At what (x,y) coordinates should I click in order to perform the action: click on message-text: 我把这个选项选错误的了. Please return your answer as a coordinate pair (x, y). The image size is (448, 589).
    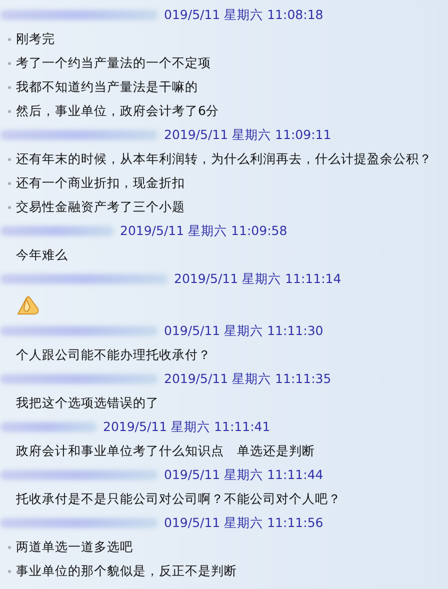
    Looking at the image, I should click on (87, 403).